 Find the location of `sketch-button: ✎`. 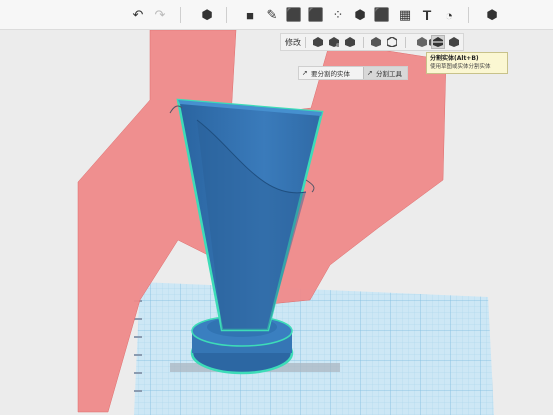

sketch-button: ✎ is located at coordinates (272, 15).